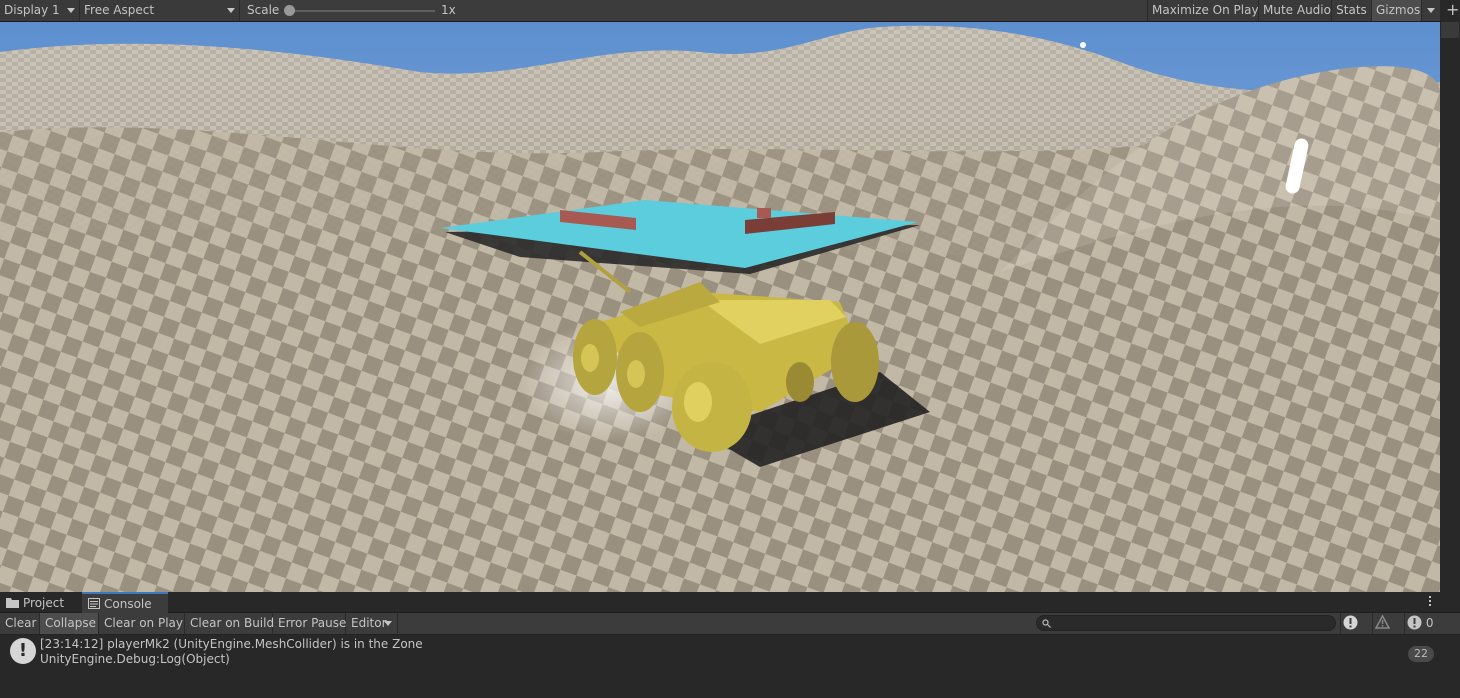 Image resolution: width=1460 pixels, height=698 pixels. Describe the element at coordinates (142, 623) in the screenshot. I see `clear-on-play-toggle: Clear on Play` at that location.